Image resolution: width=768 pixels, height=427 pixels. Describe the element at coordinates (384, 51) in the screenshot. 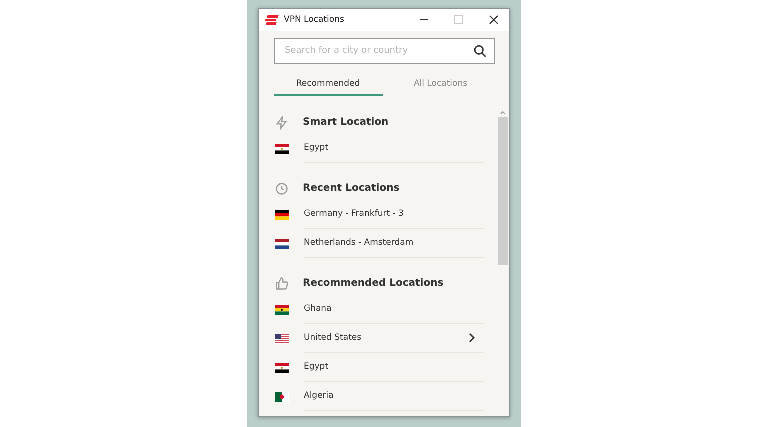

I see `search-field: Search for a city or country` at that location.